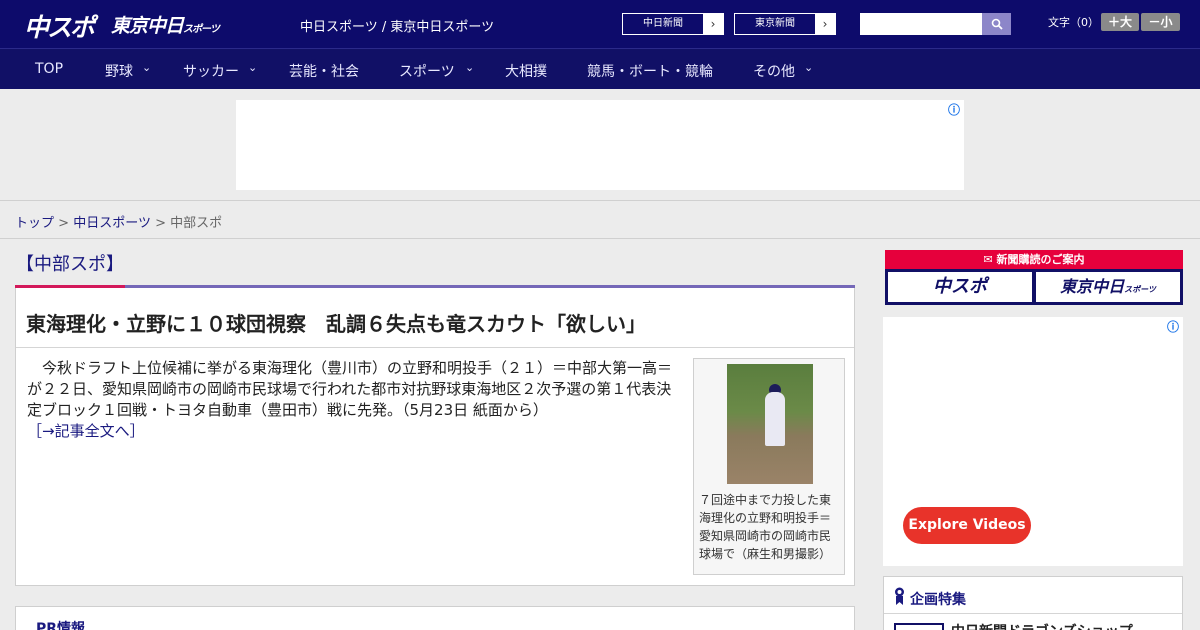 The image size is (1200, 630). I want to click on newspaper-icon: ✉, so click(990, 259).